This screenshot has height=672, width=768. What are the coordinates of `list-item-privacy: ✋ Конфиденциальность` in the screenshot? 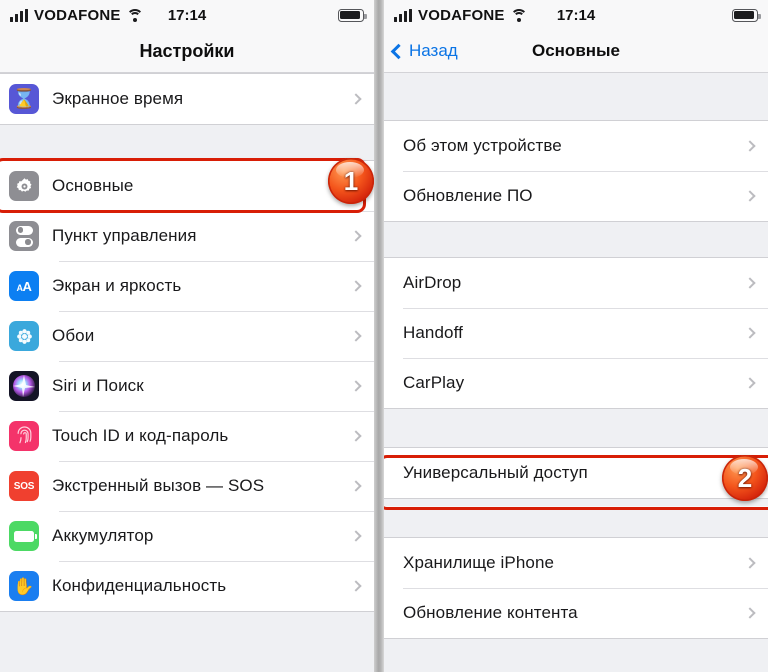 It's located at (187, 586).